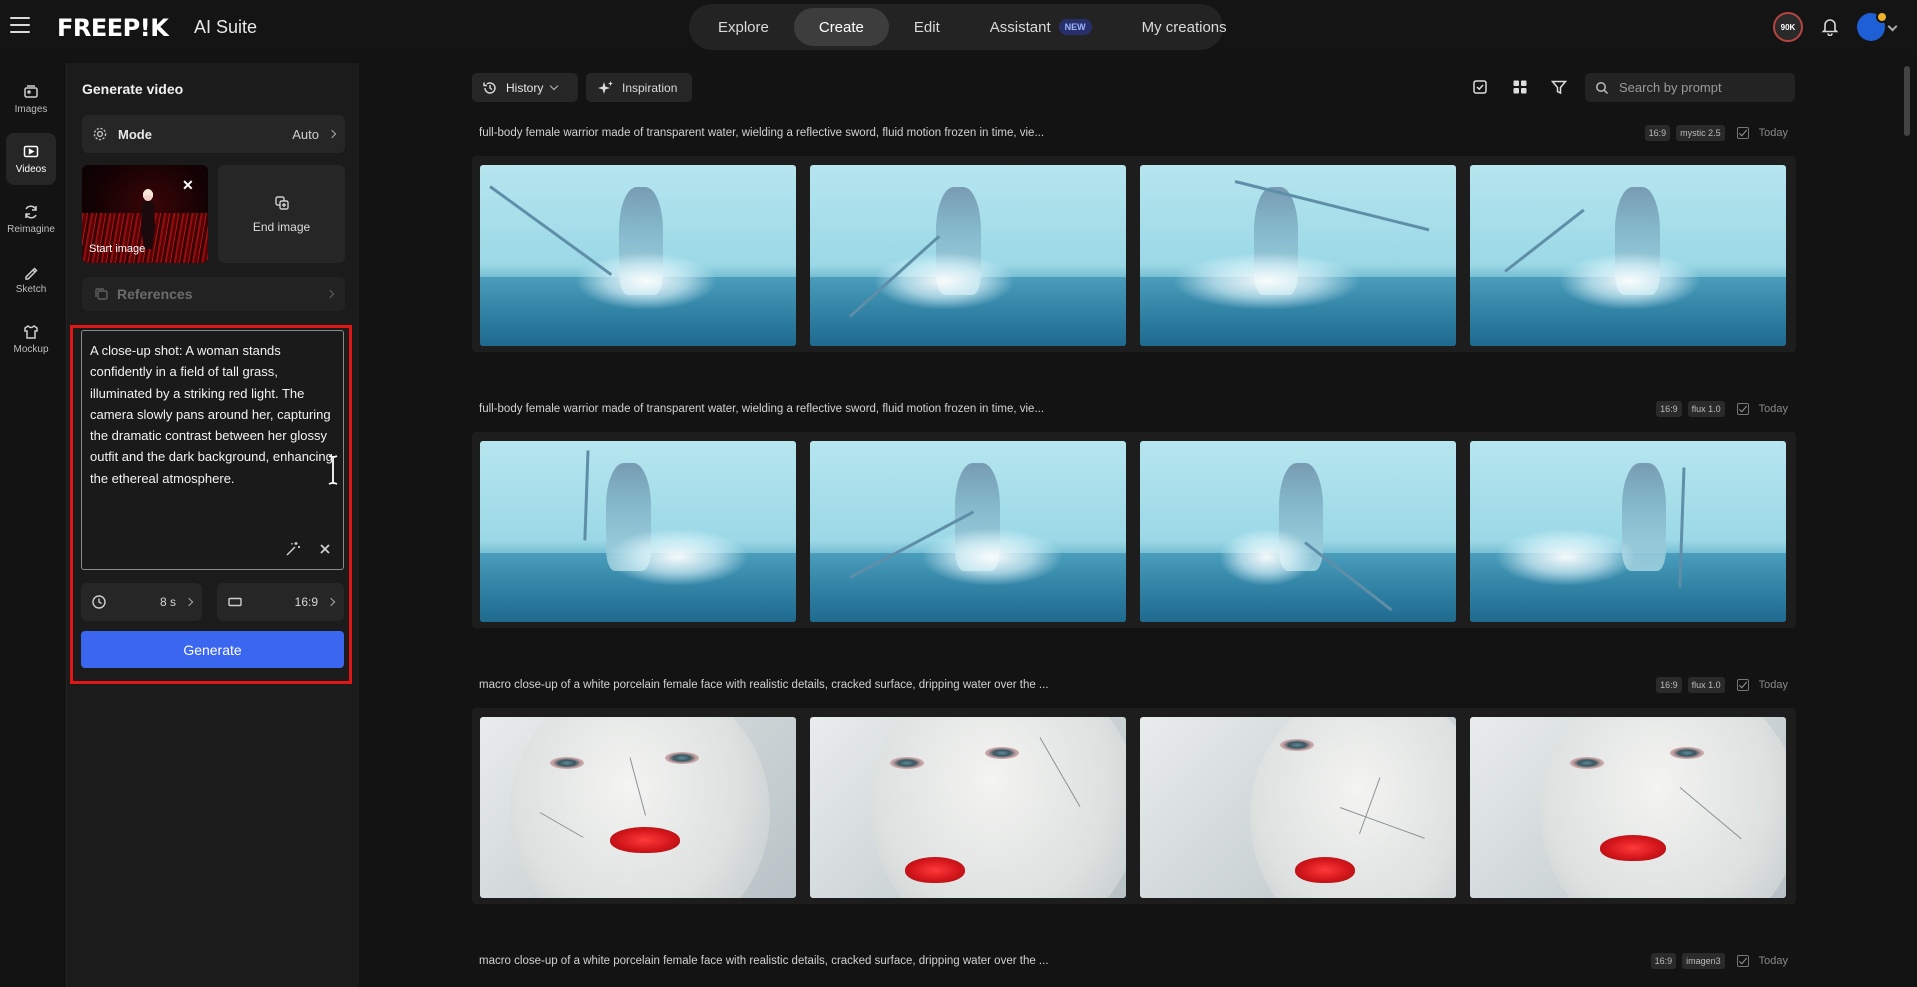 This screenshot has width=1917, height=987. What do you see at coordinates (188, 185) in the screenshot?
I see `remove-start-image-icon: ✕` at bounding box center [188, 185].